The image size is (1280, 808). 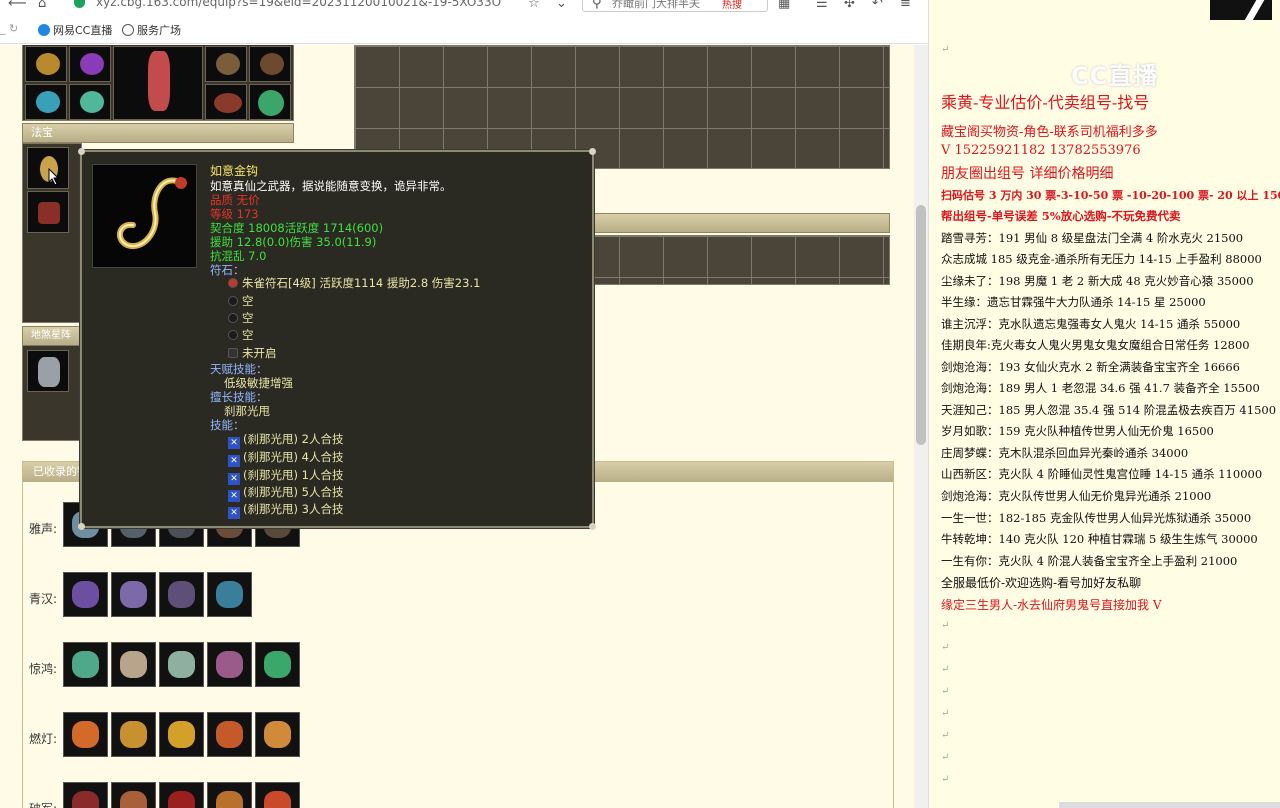 What do you see at coordinates (597, 5) in the screenshot?
I see `search-icon: ⚲` at bounding box center [597, 5].